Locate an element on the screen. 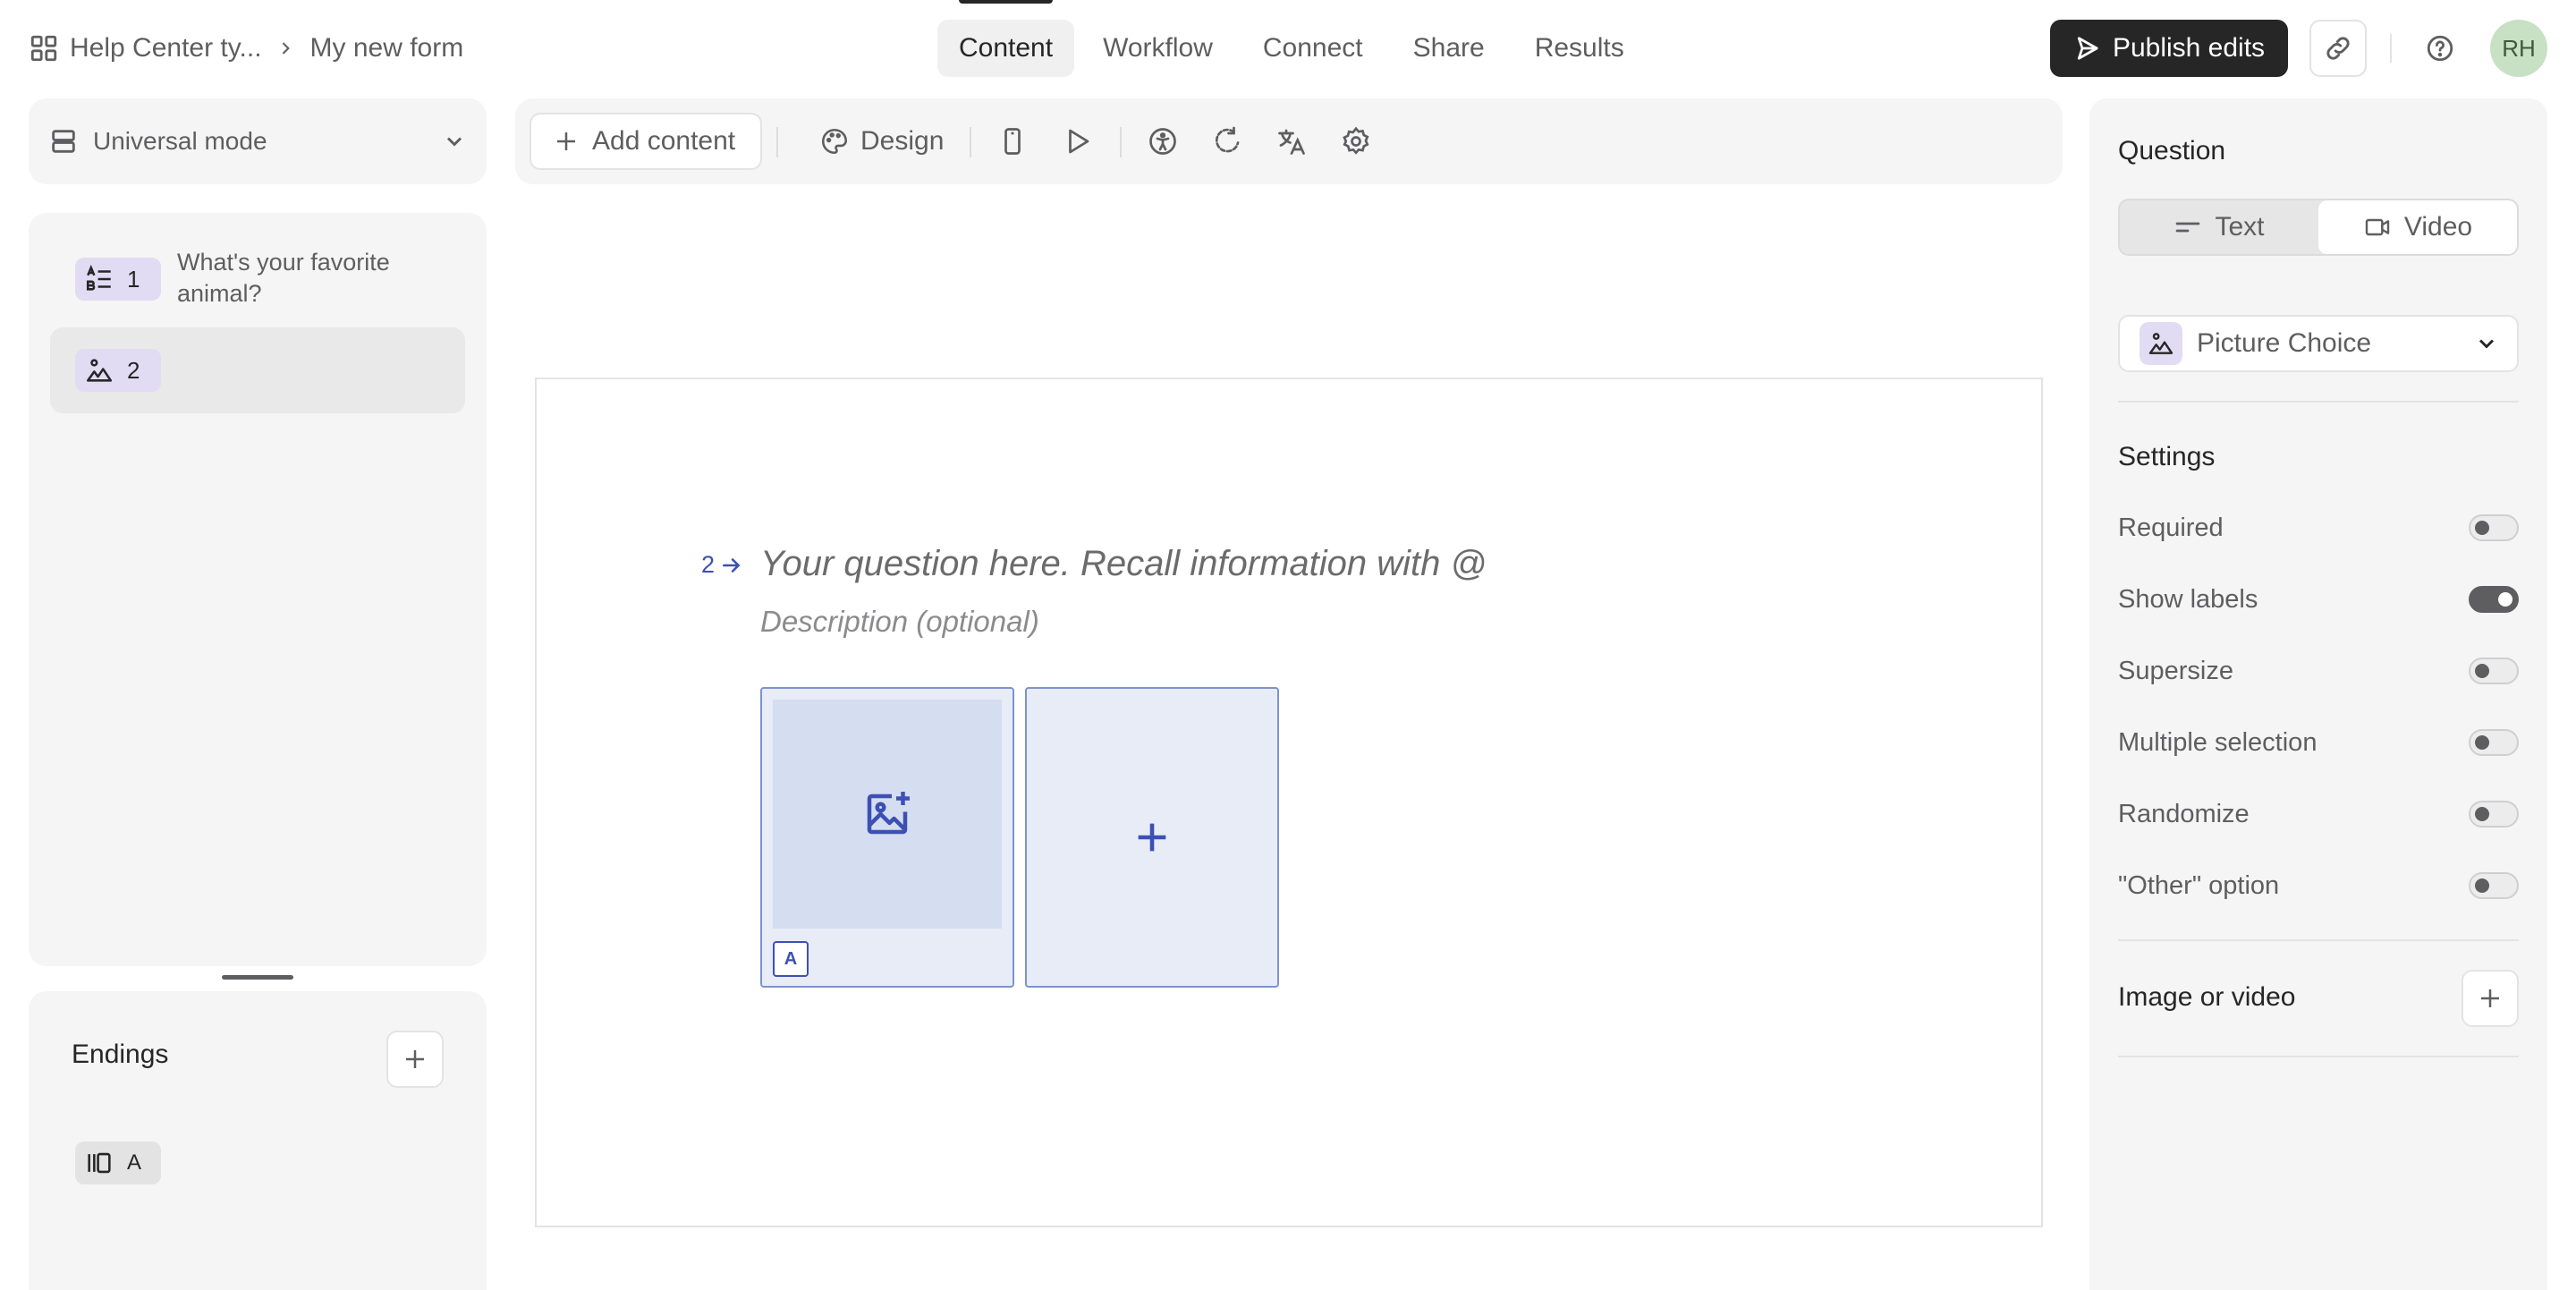 This screenshot has width=2576, height=1290. question-format-toggle: Text Video is located at coordinates (2318, 227).